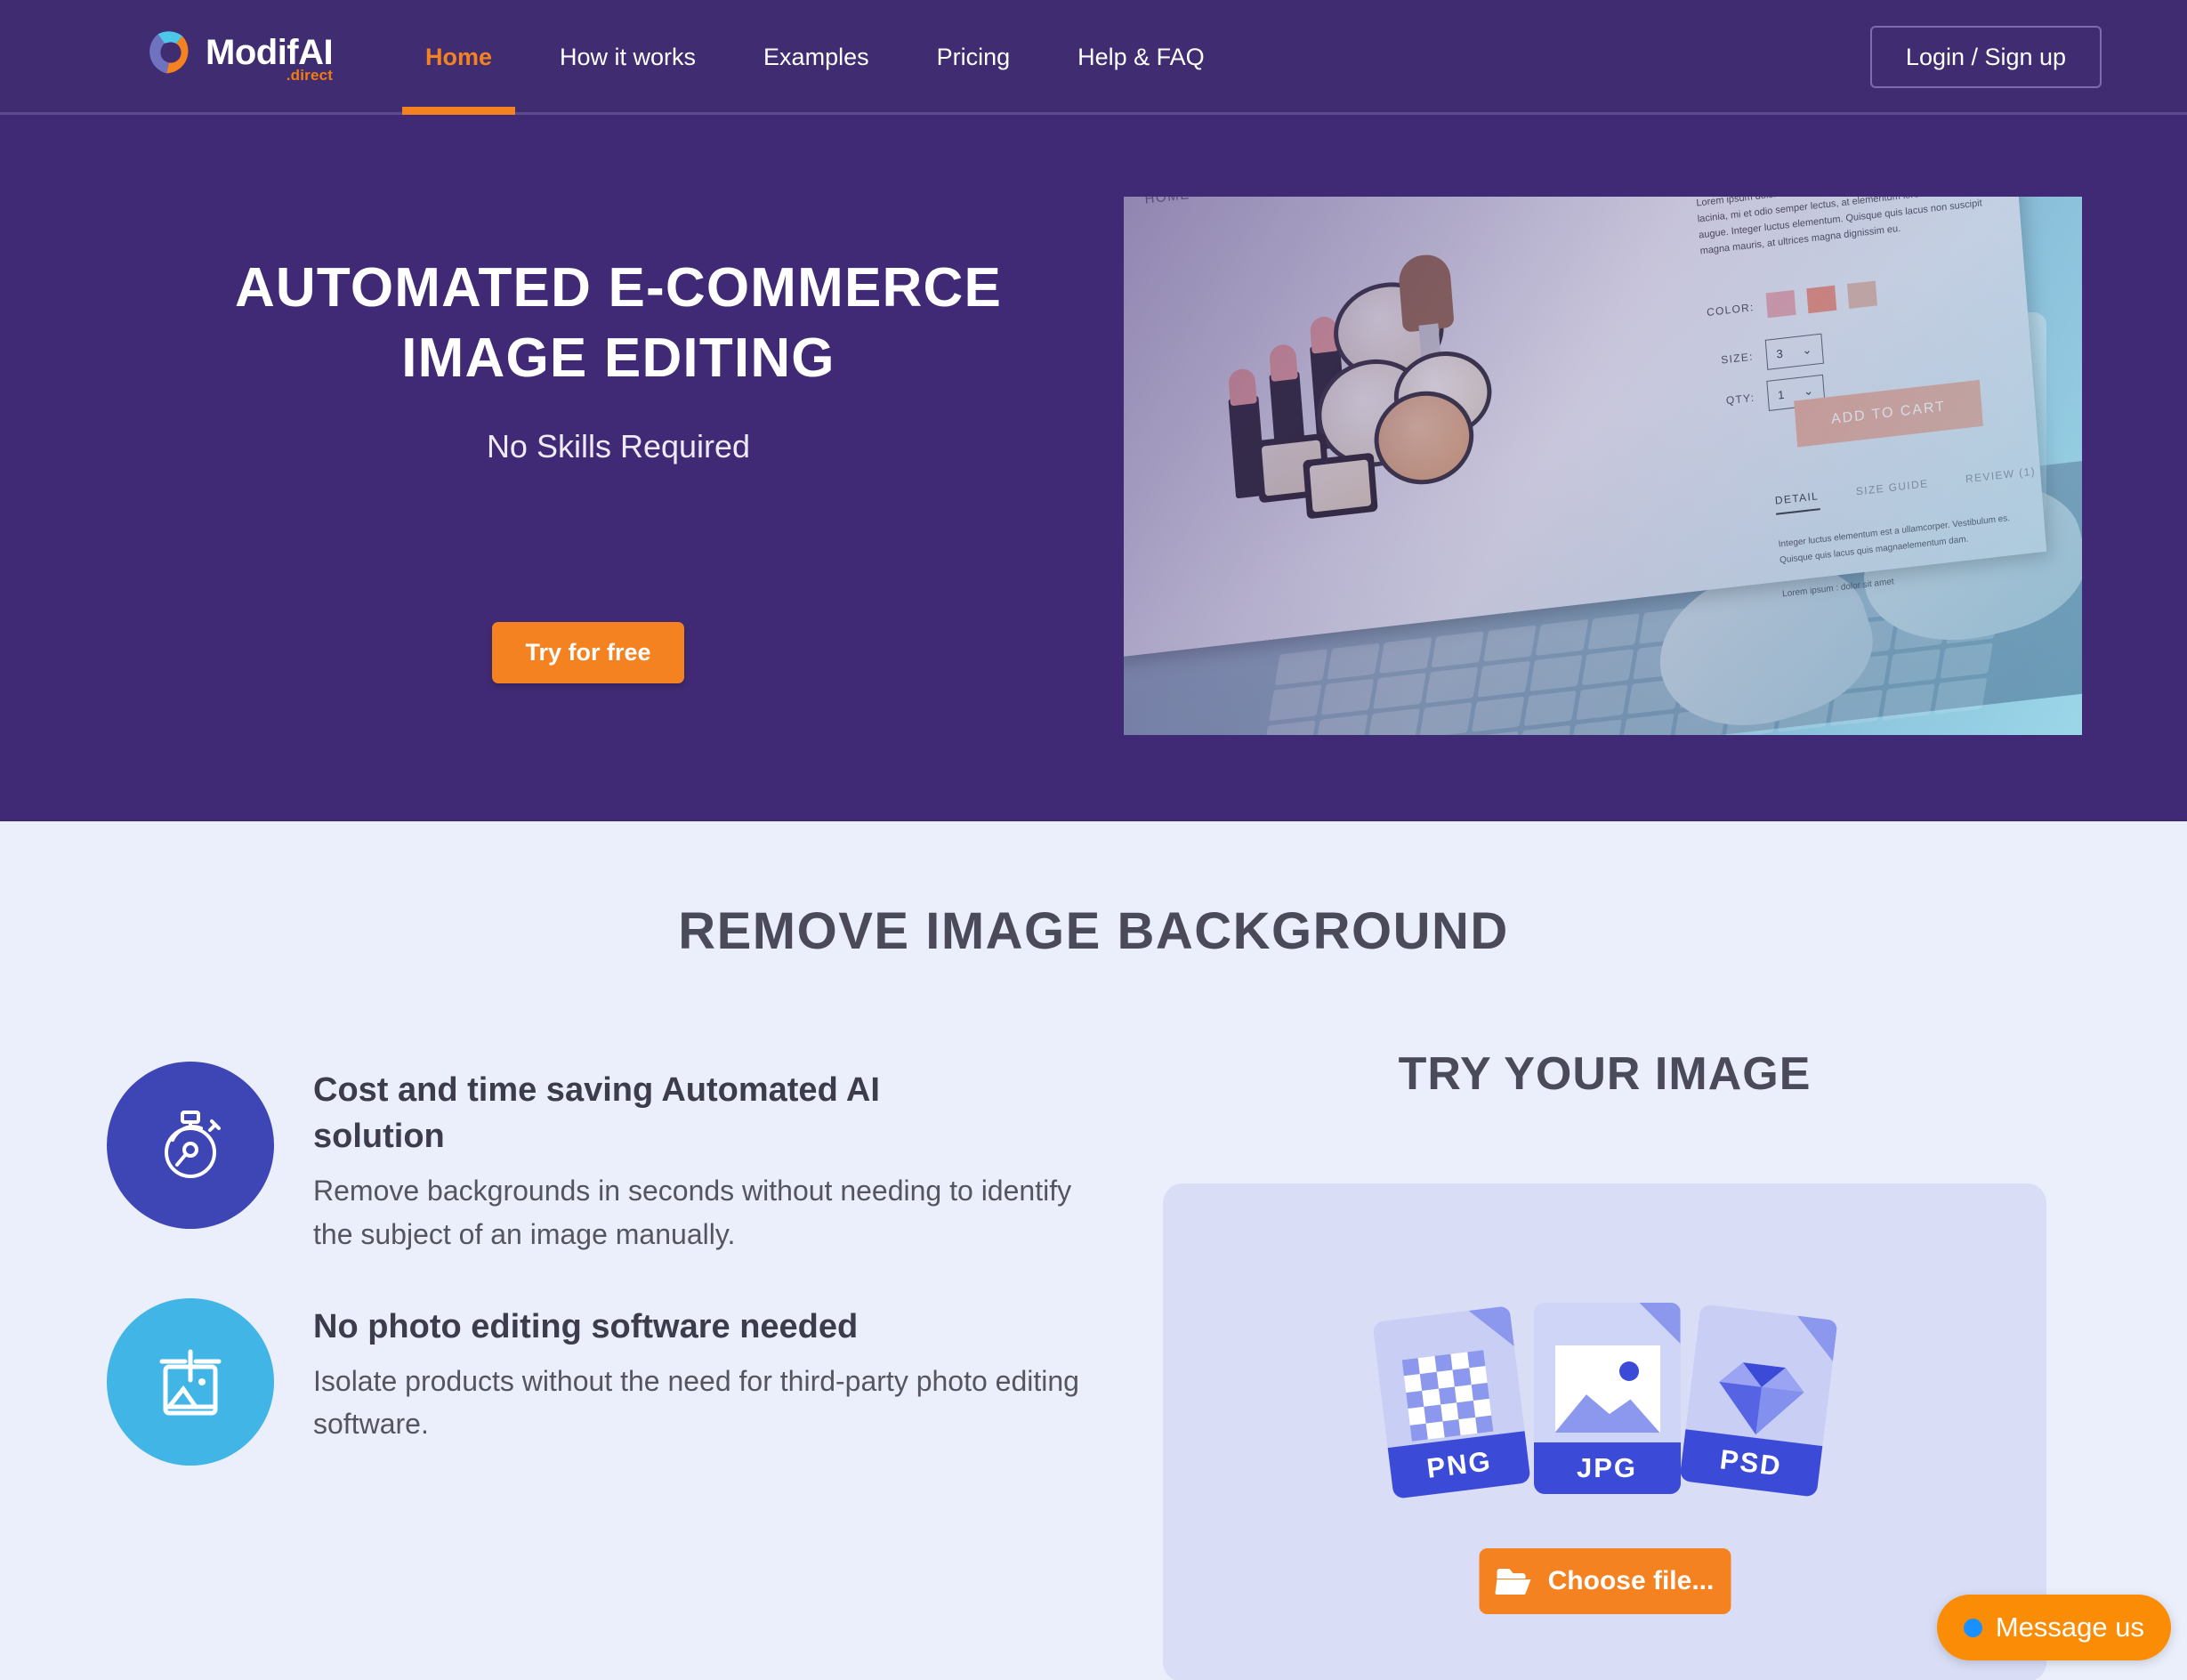 The width and height of the screenshot is (2187, 1680). Describe the element at coordinates (588, 652) in the screenshot. I see `try-for-free-button: Try for free` at that location.